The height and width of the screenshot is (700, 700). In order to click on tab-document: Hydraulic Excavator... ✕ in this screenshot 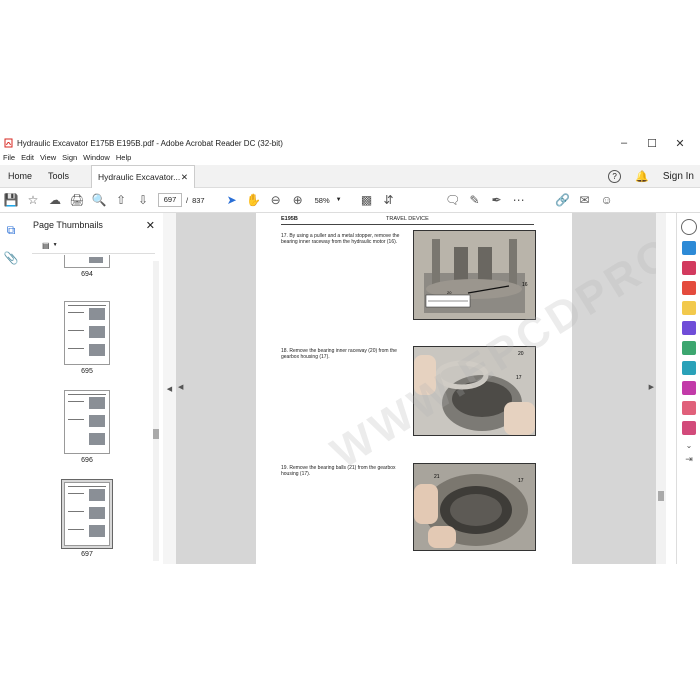, I will do `click(143, 176)`.